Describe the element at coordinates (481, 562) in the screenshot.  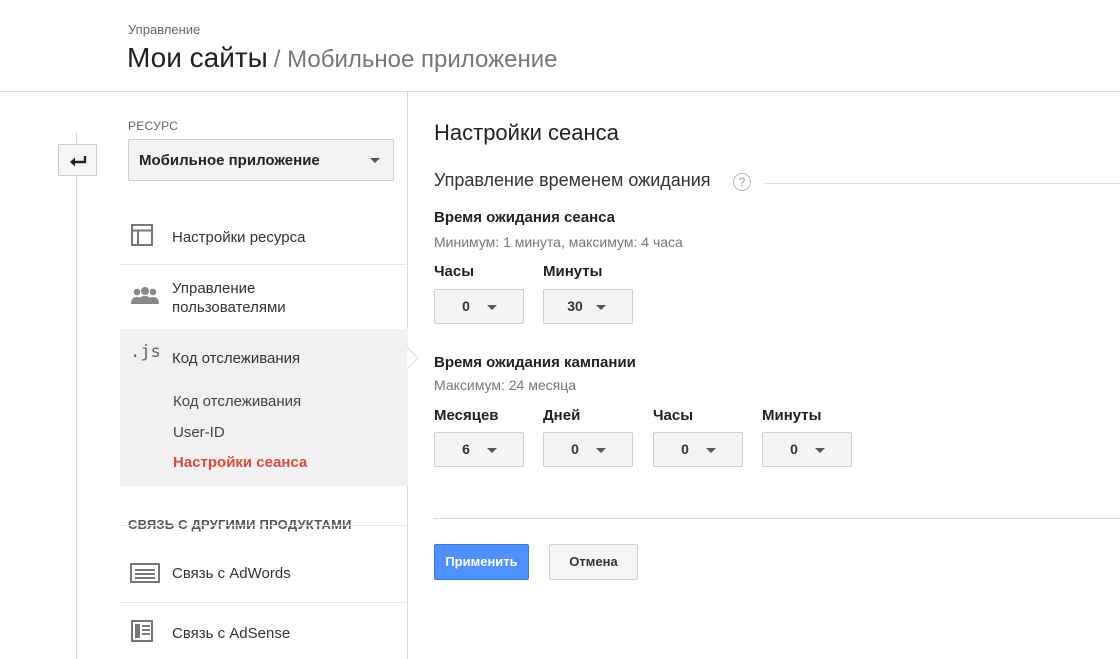
I see `apply-button: Применить` at that location.